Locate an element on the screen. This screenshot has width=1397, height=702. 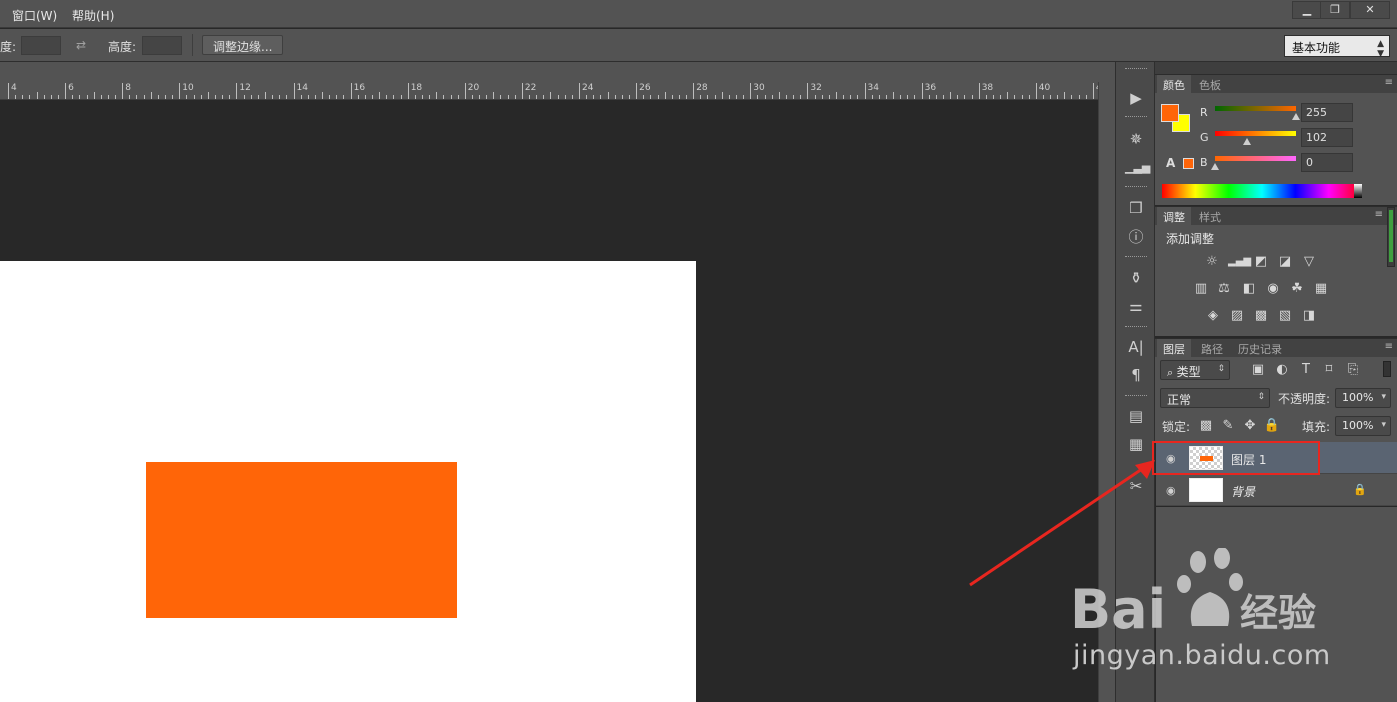
3d-icon: ❒ is located at coordinates (1136, 208).